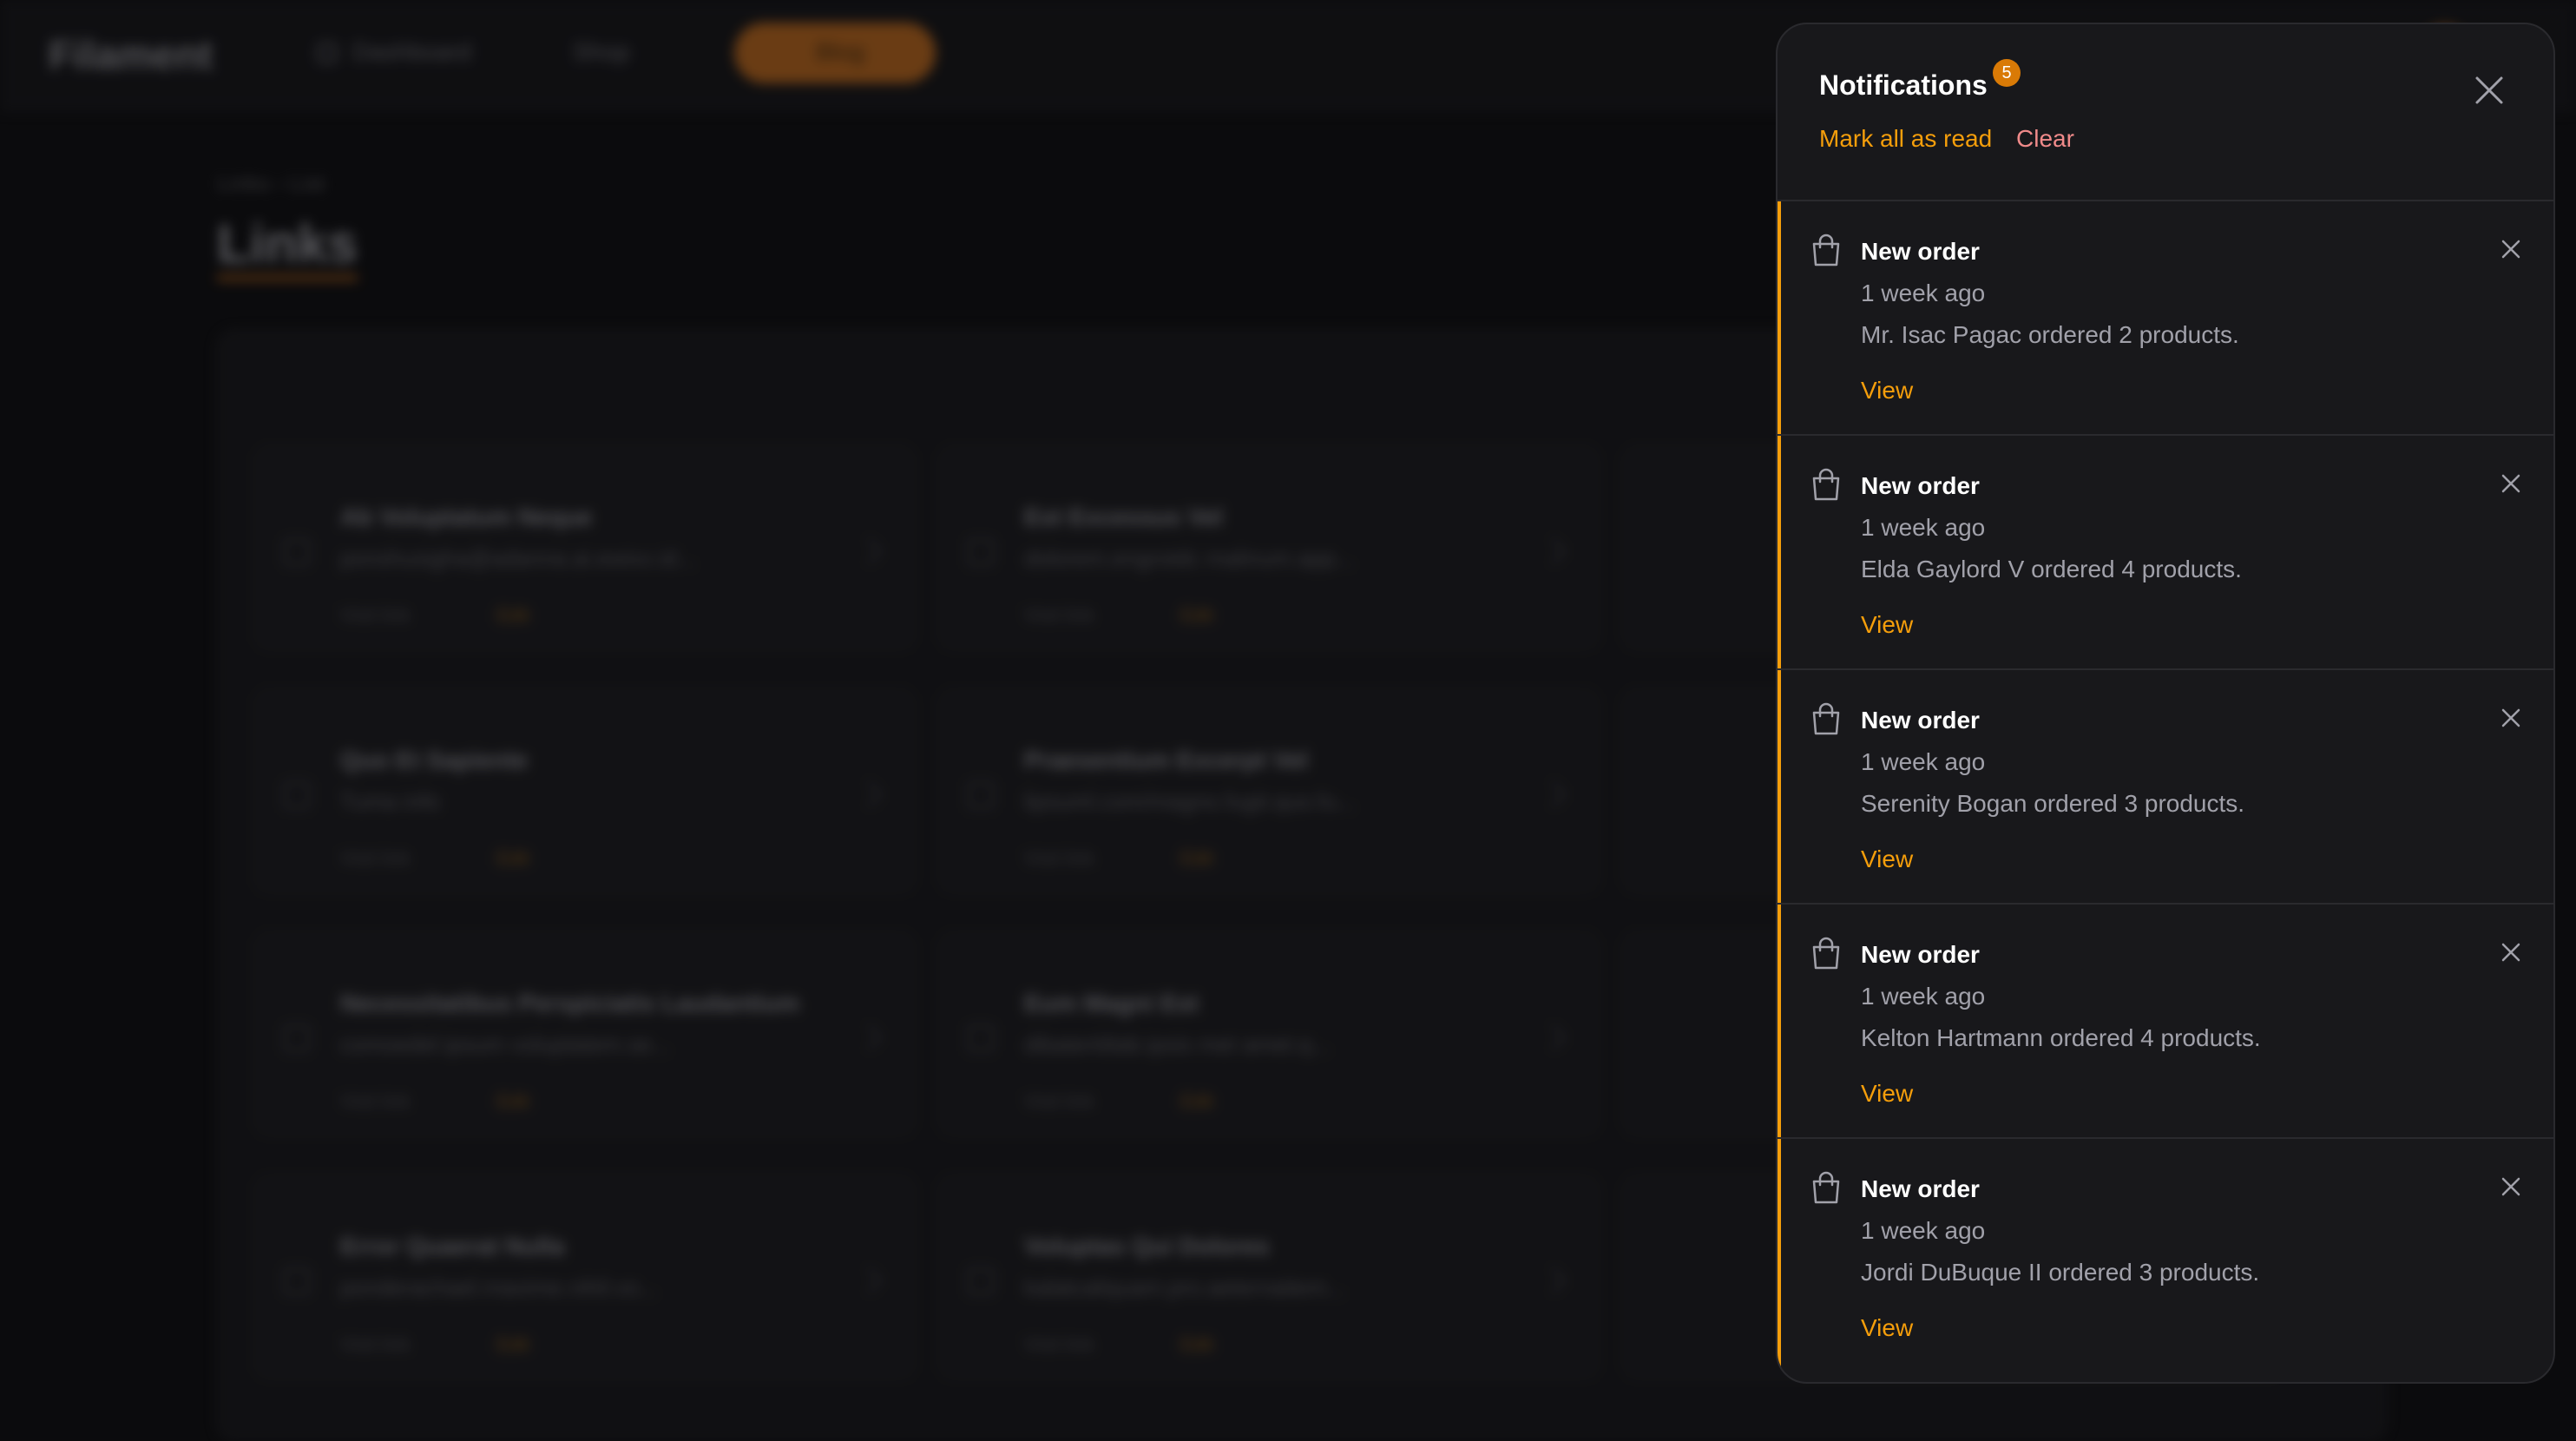 The width and height of the screenshot is (2576, 1441). What do you see at coordinates (327, 53) in the screenshot?
I see `dashboard-icon` at bounding box center [327, 53].